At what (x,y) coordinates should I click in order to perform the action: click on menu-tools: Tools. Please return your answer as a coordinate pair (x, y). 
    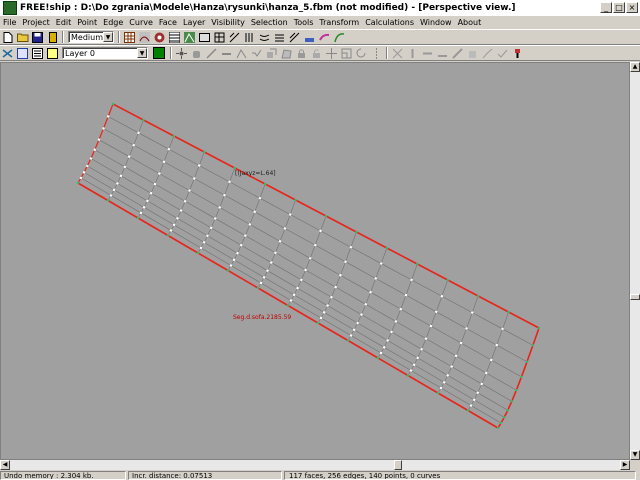
    Looking at the image, I should click on (304, 22).